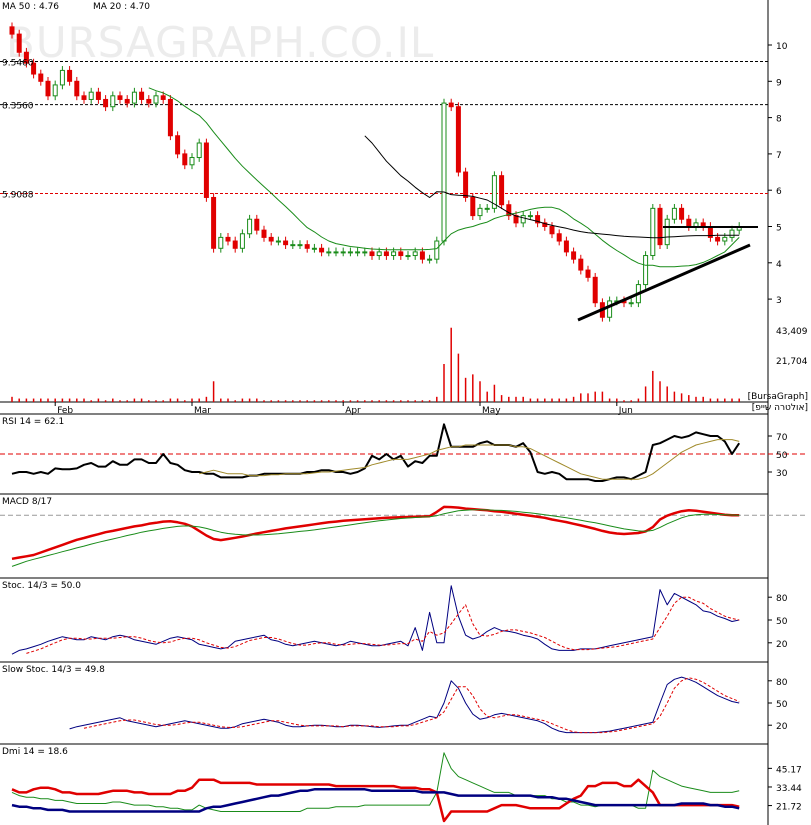 The width and height of the screenshot is (811, 825). Describe the element at coordinates (779, 265) in the screenshot. I see `y-tick-label: 4` at that location.